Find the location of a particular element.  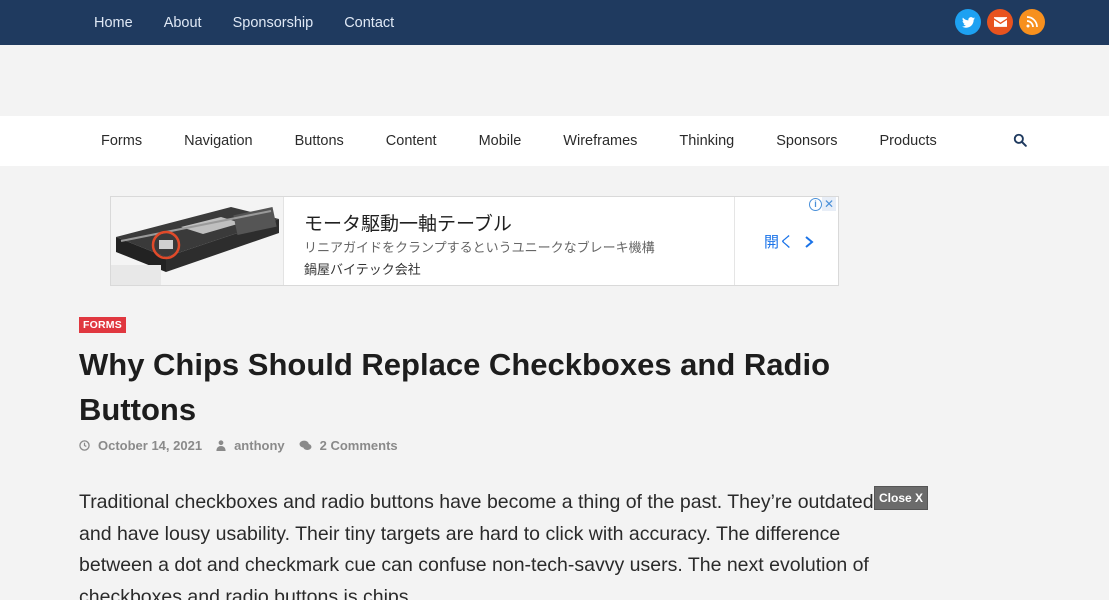

meta-comments-link: 2 Comments is located at coordinates (359, 445).